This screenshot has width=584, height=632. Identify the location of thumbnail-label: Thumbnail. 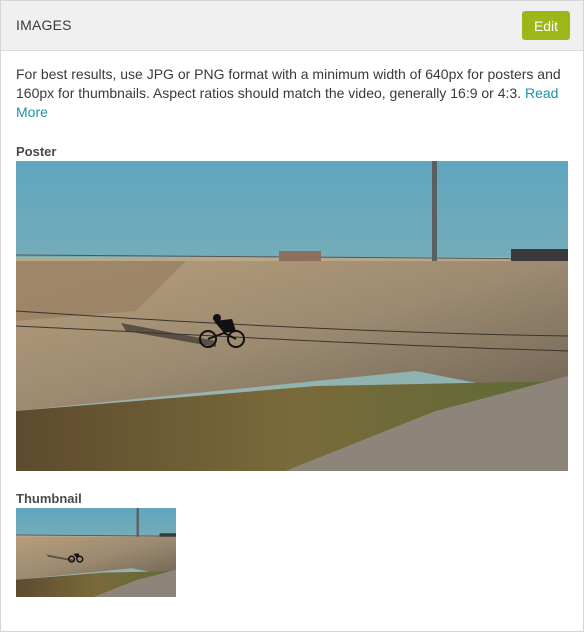
(49, 498).